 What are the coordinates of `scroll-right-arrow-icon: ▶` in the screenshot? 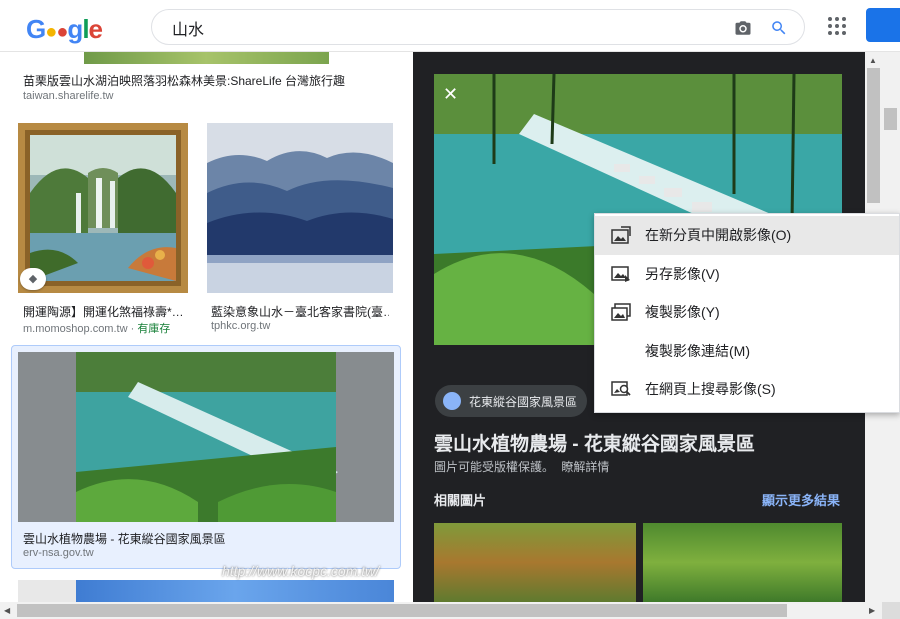 It's located at (872, 610).